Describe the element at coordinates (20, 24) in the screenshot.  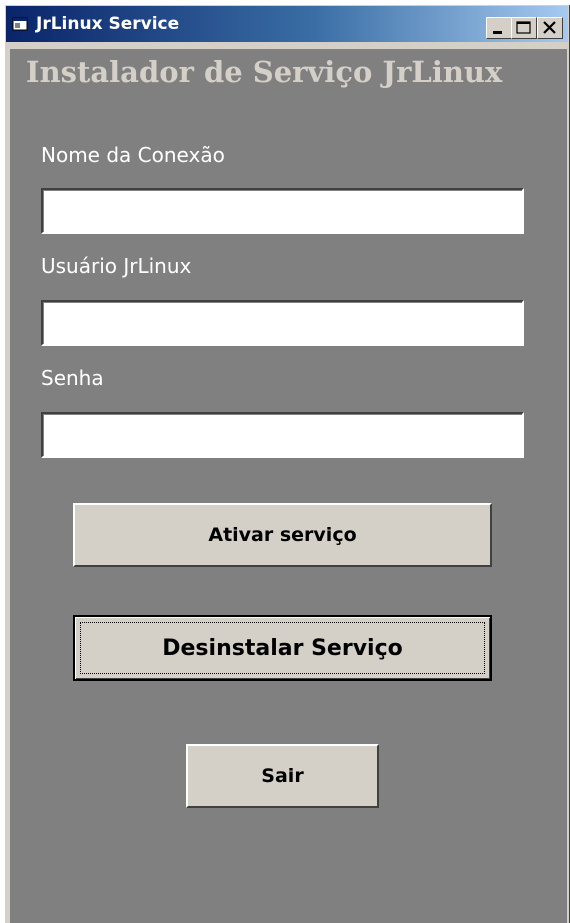
I see `app-icon` at that location.